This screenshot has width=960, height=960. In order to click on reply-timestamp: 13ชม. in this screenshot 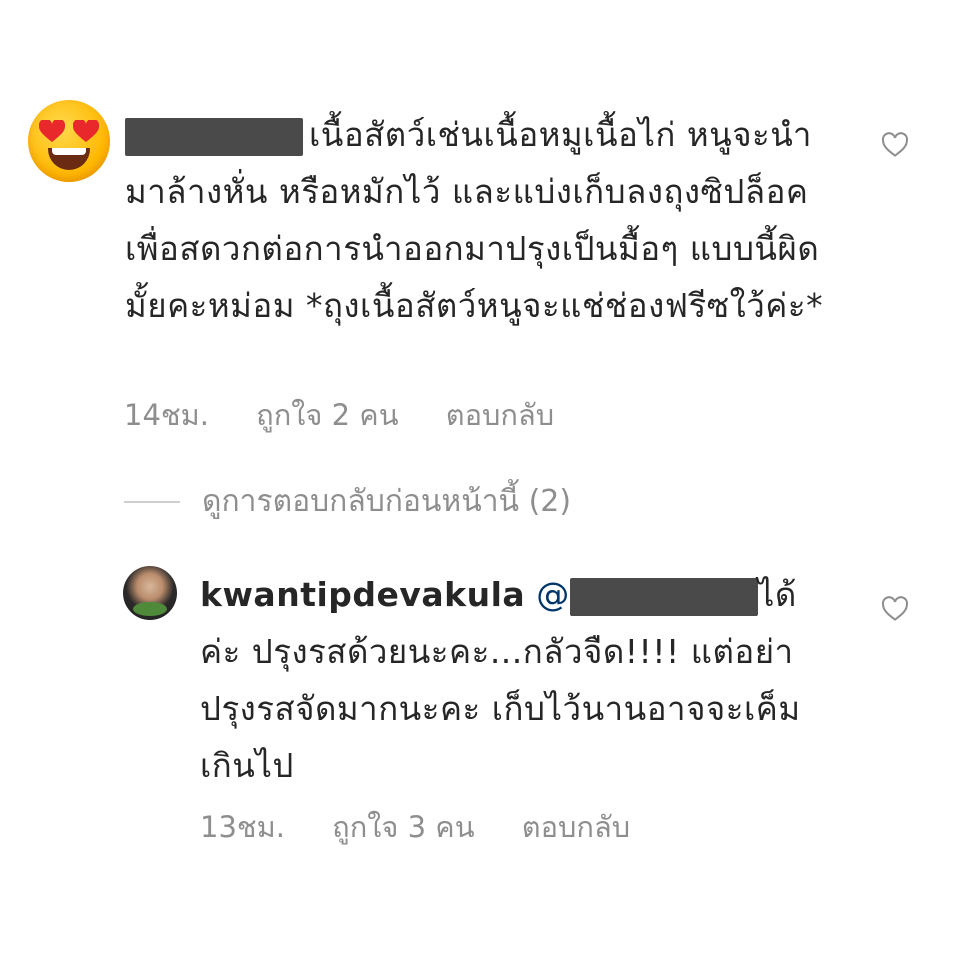, I will do `click(242, 827)`.